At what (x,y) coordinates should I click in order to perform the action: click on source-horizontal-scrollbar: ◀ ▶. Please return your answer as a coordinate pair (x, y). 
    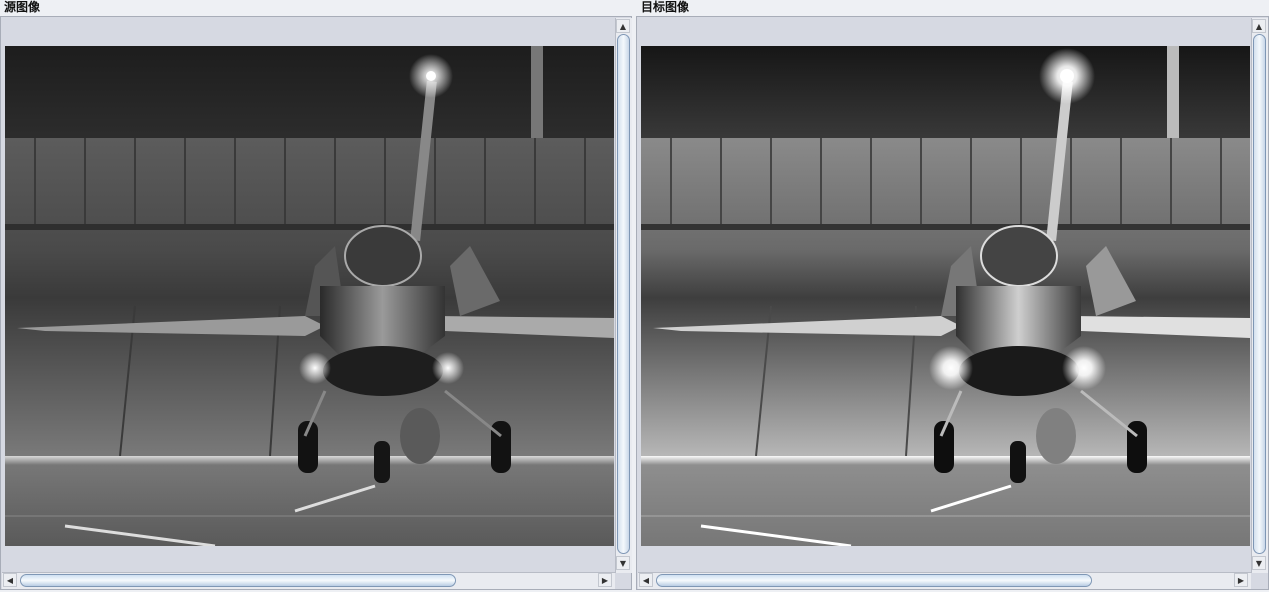
    Looking at the image, I should click on (308, 580).